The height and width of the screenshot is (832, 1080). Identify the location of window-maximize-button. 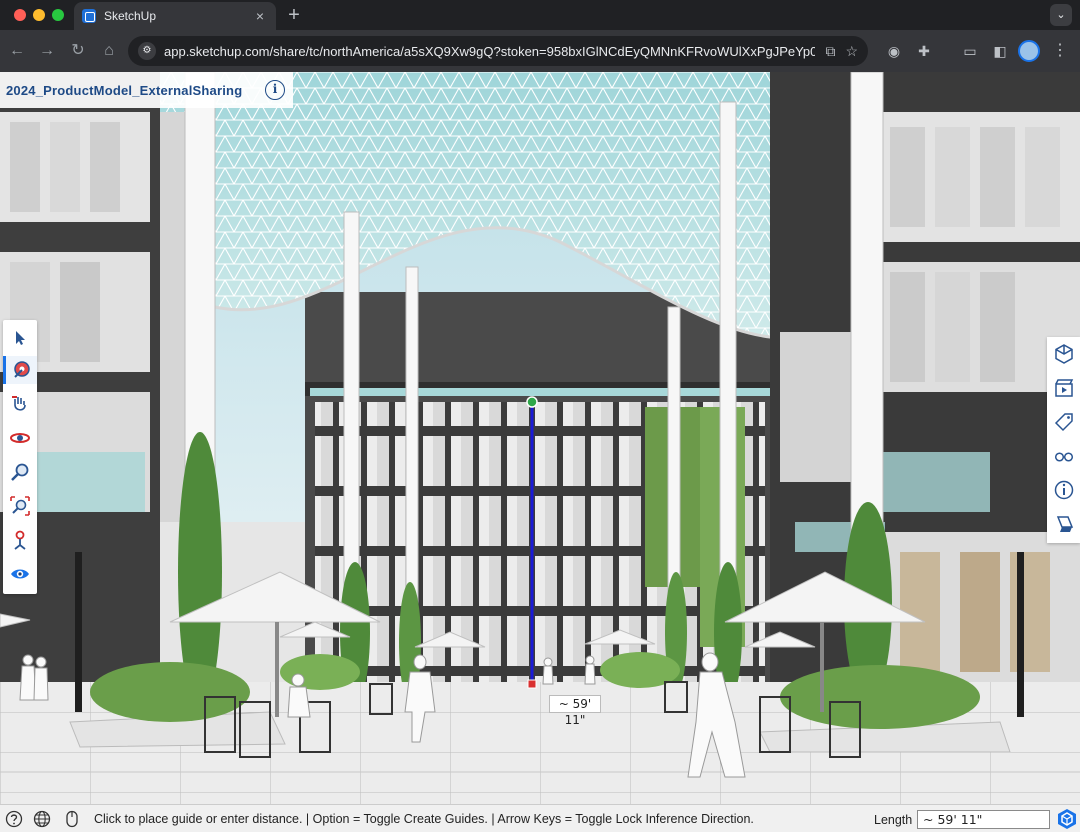
(58, 15).